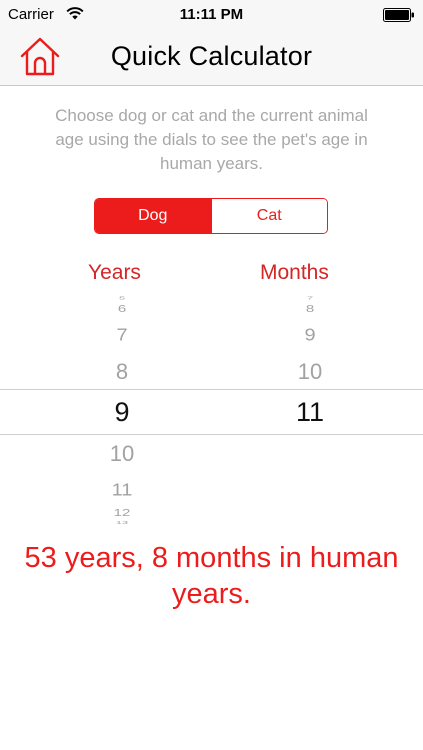 Image resolution: width=423 pixels, height=750 pixels. Describe the element at coordinates (153, 216) in the screenshot. I see `segment-dog: Dog` at that location.